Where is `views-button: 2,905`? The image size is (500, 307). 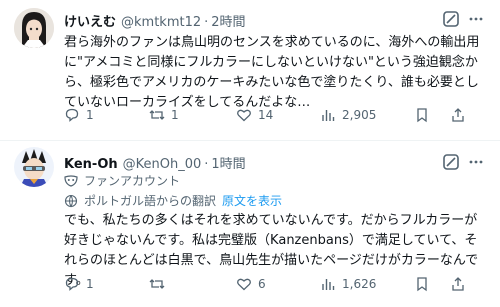 views-button: 2,905 is located at coordinates (348, 115).